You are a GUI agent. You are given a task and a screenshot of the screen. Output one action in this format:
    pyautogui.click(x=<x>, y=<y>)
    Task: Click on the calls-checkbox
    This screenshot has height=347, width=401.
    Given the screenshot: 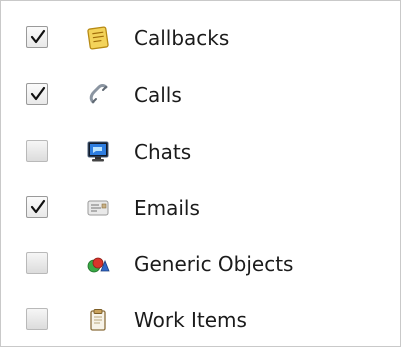 What is the action you would take?
    pyautogui.click(x=37, y=94)
    